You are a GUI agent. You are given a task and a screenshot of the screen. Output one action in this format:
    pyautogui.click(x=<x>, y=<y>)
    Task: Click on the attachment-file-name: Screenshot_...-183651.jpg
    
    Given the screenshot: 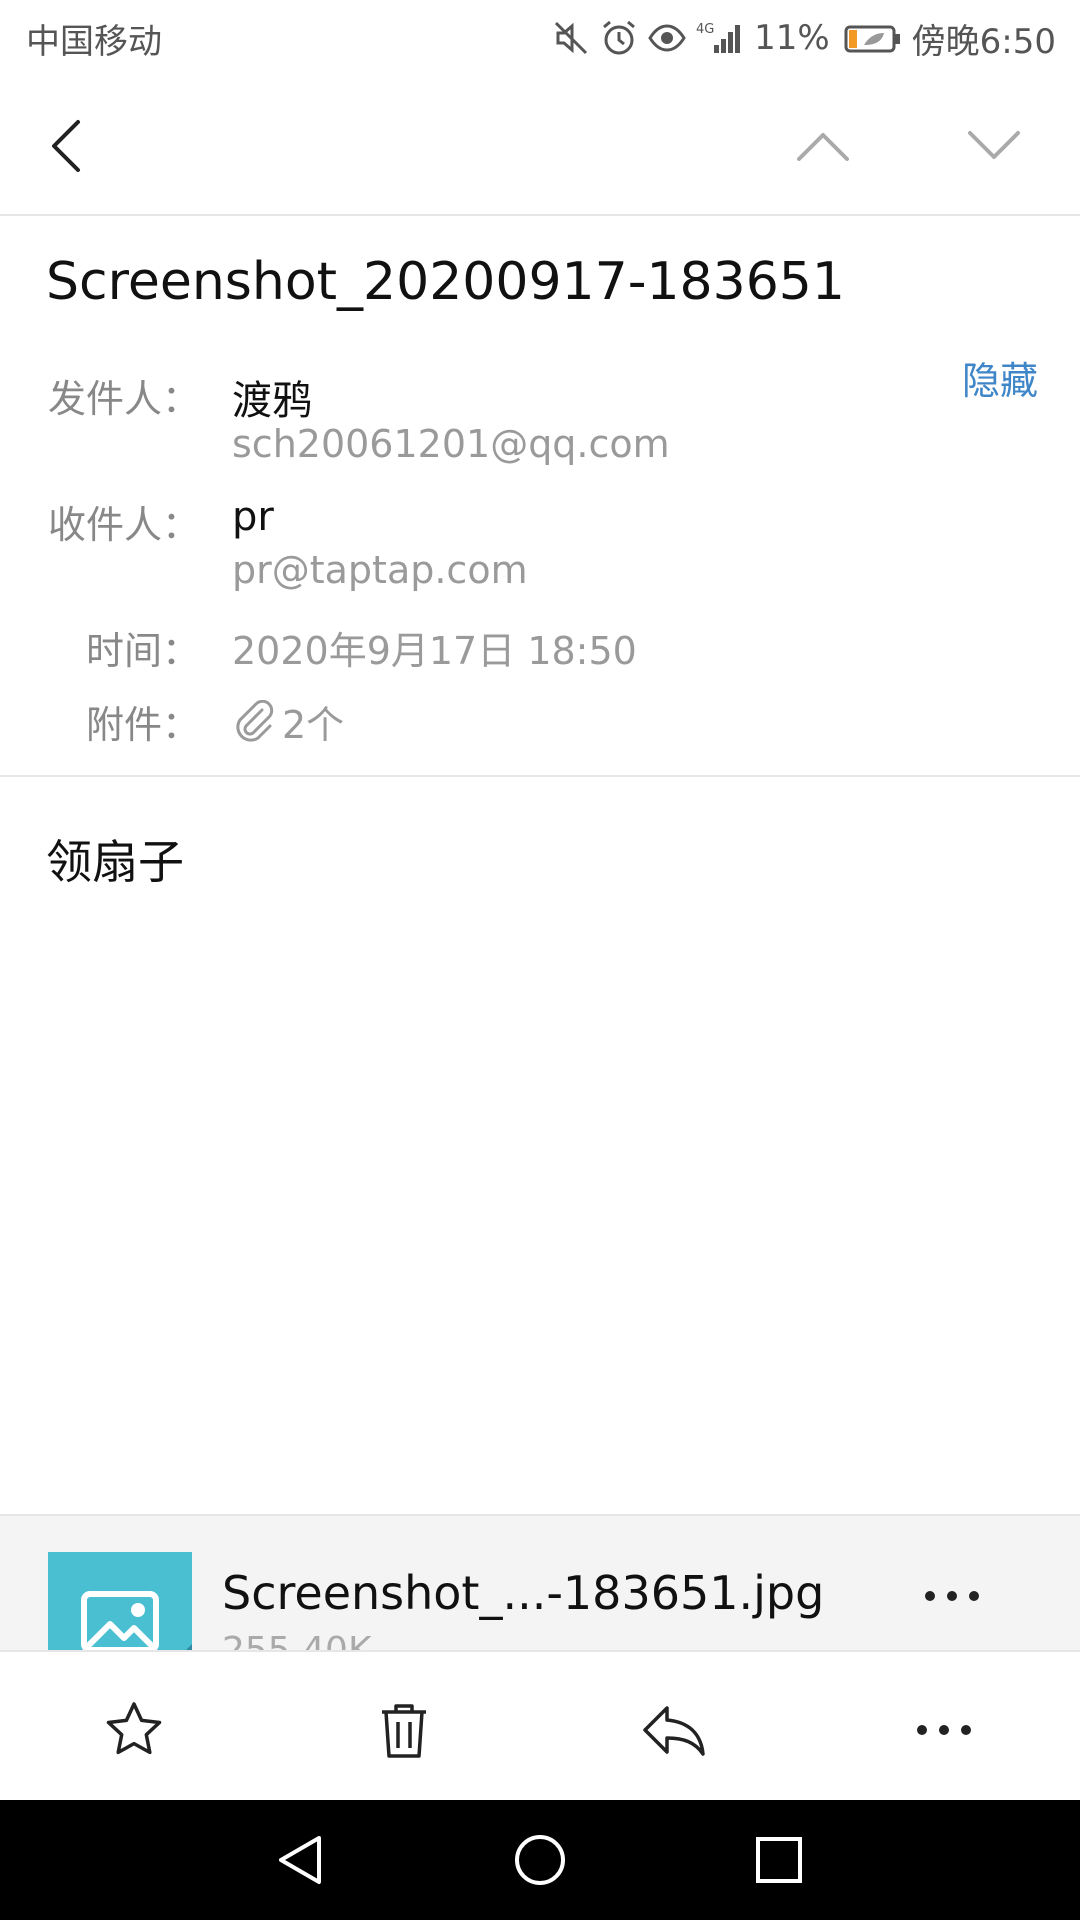 What is the action you would take?
    pyautogui.click(x=523, y=1593)
    